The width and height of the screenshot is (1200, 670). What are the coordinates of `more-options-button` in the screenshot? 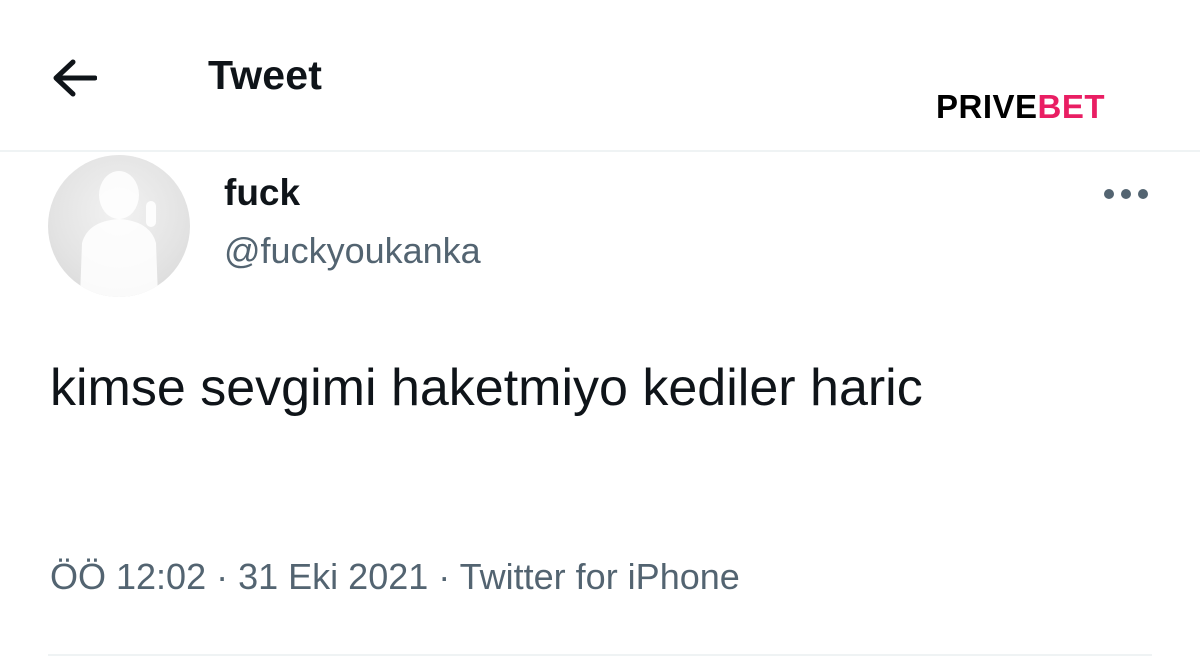 It's located at (1126, 194).